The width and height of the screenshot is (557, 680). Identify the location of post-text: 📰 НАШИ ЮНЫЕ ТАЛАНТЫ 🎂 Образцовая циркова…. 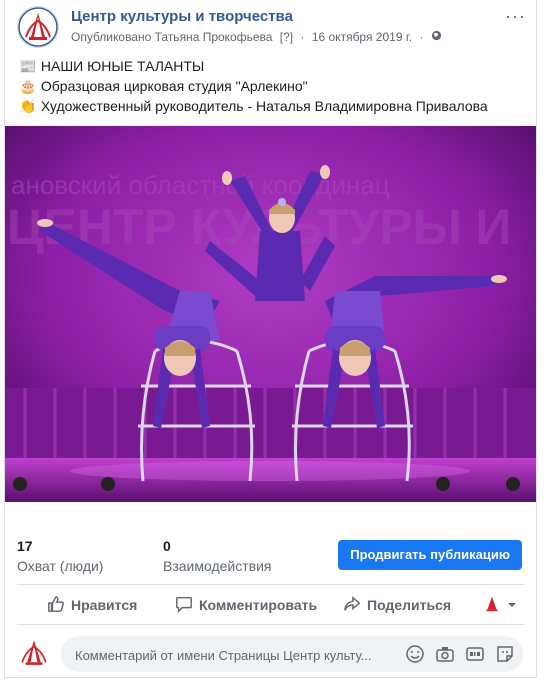
(272, 86).